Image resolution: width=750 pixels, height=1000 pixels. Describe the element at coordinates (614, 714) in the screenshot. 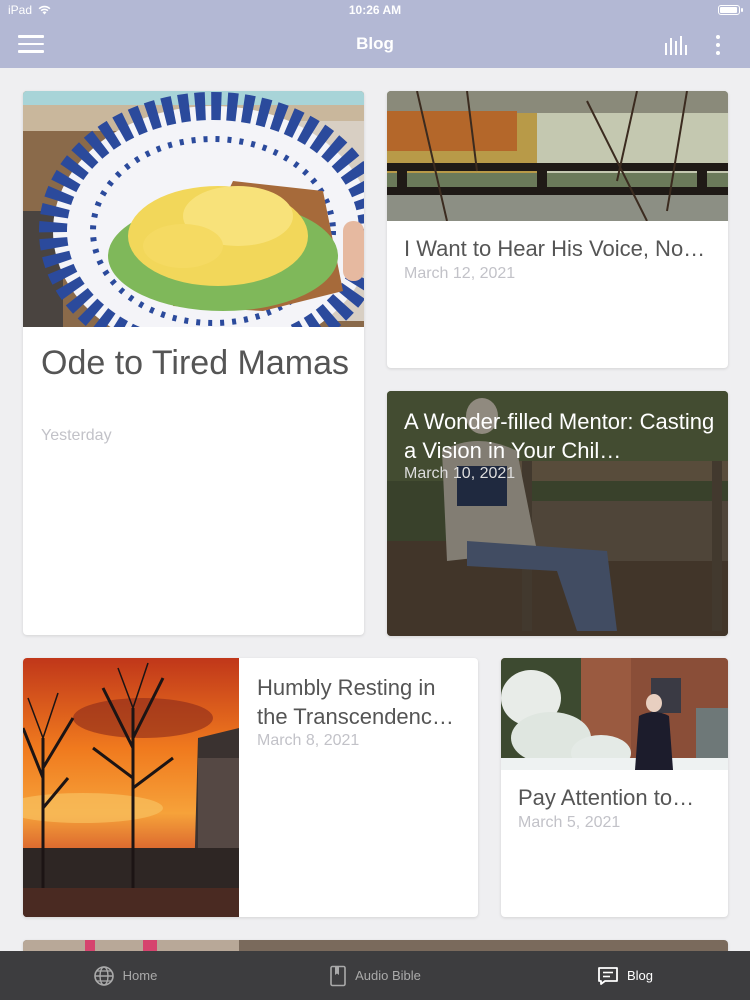

I see `post-image-woman-in-snowy-garden` at that location.